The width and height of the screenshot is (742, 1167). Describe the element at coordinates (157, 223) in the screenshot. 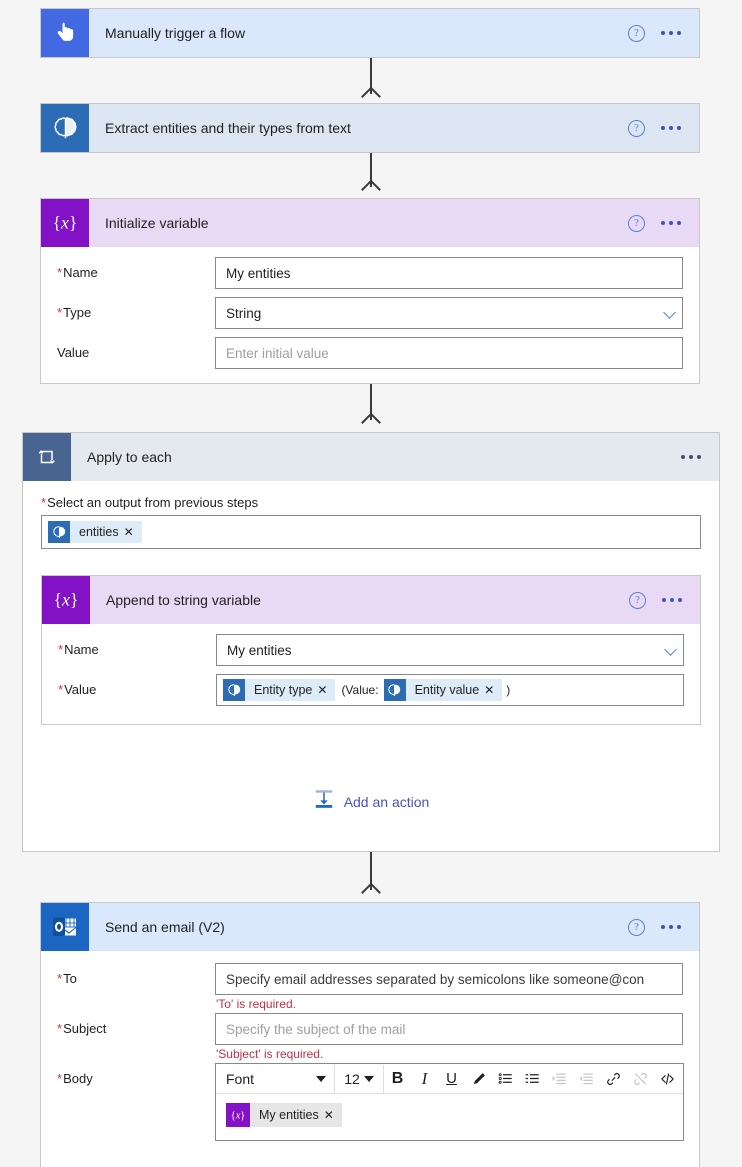

I see `card-title: Initialize variable` at that location.